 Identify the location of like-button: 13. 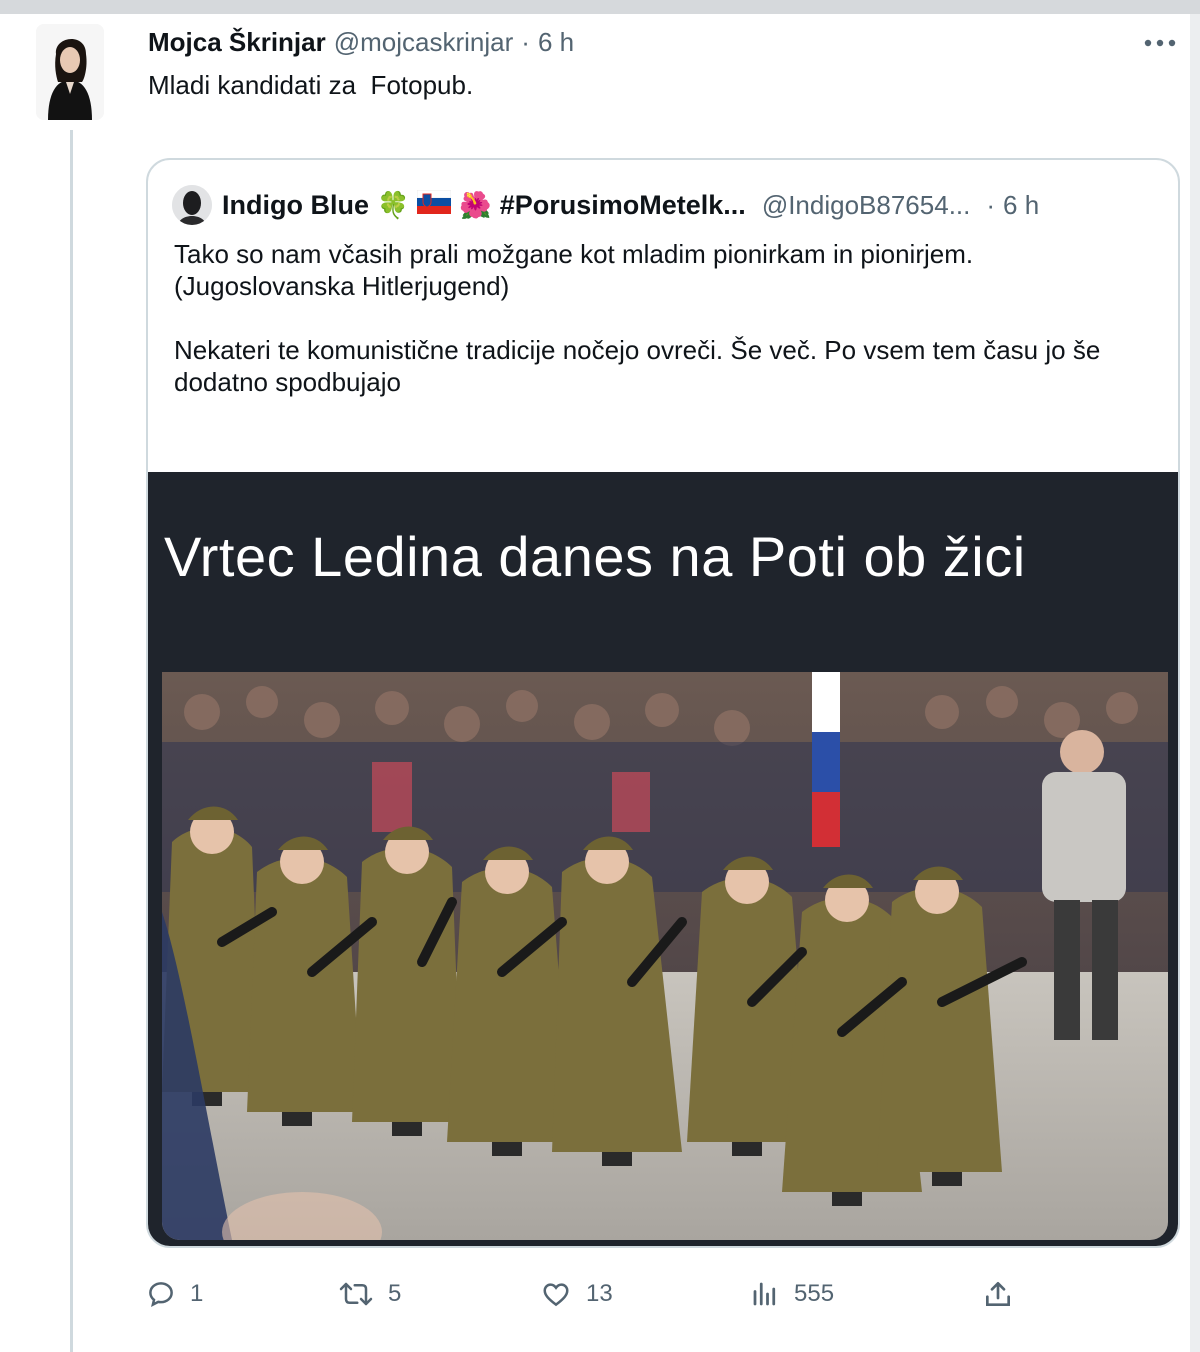
(576, 1294).